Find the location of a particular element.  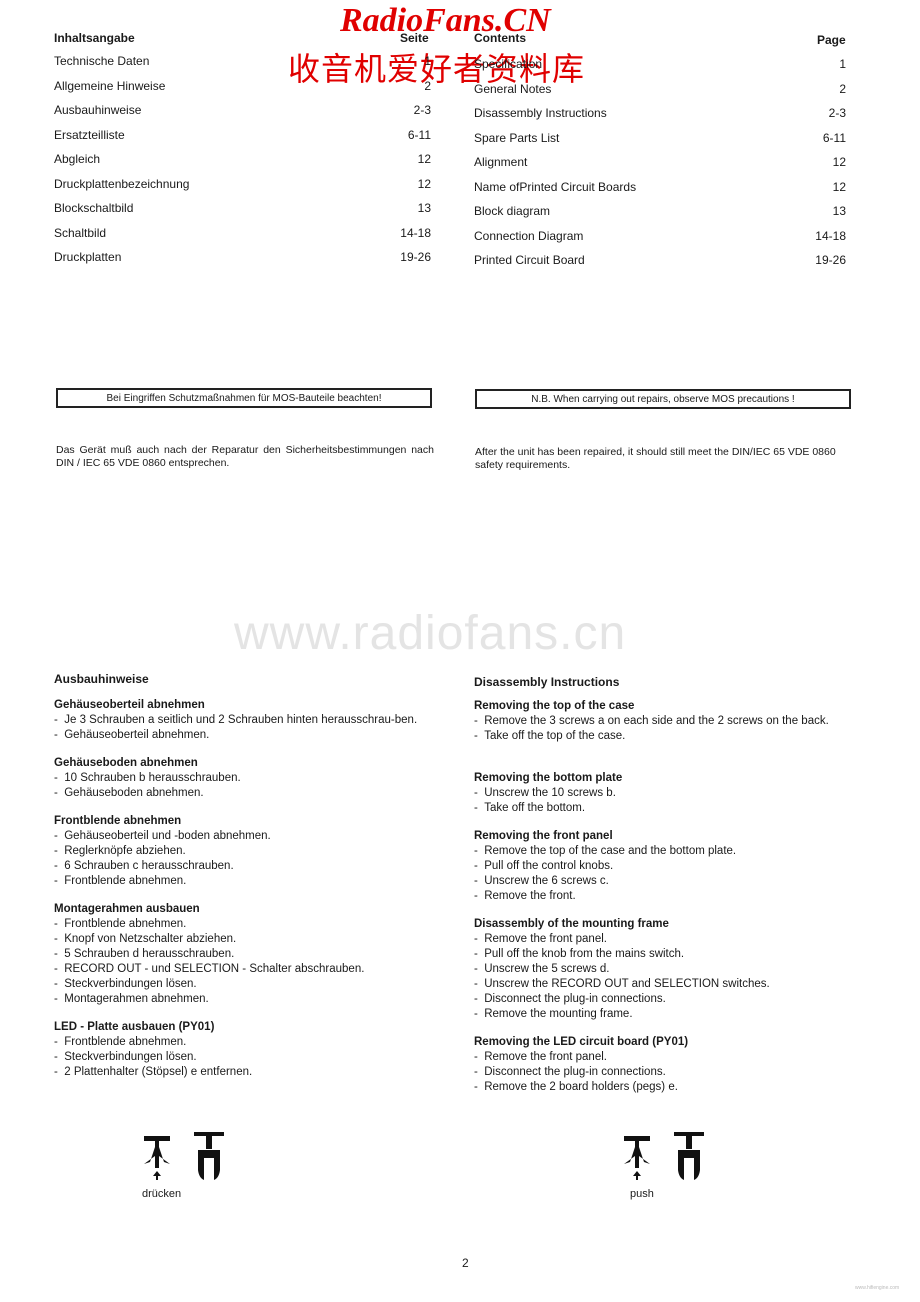

instruction-step: - Steckverbindungen lösen. is located at coordinates (246, 1057).